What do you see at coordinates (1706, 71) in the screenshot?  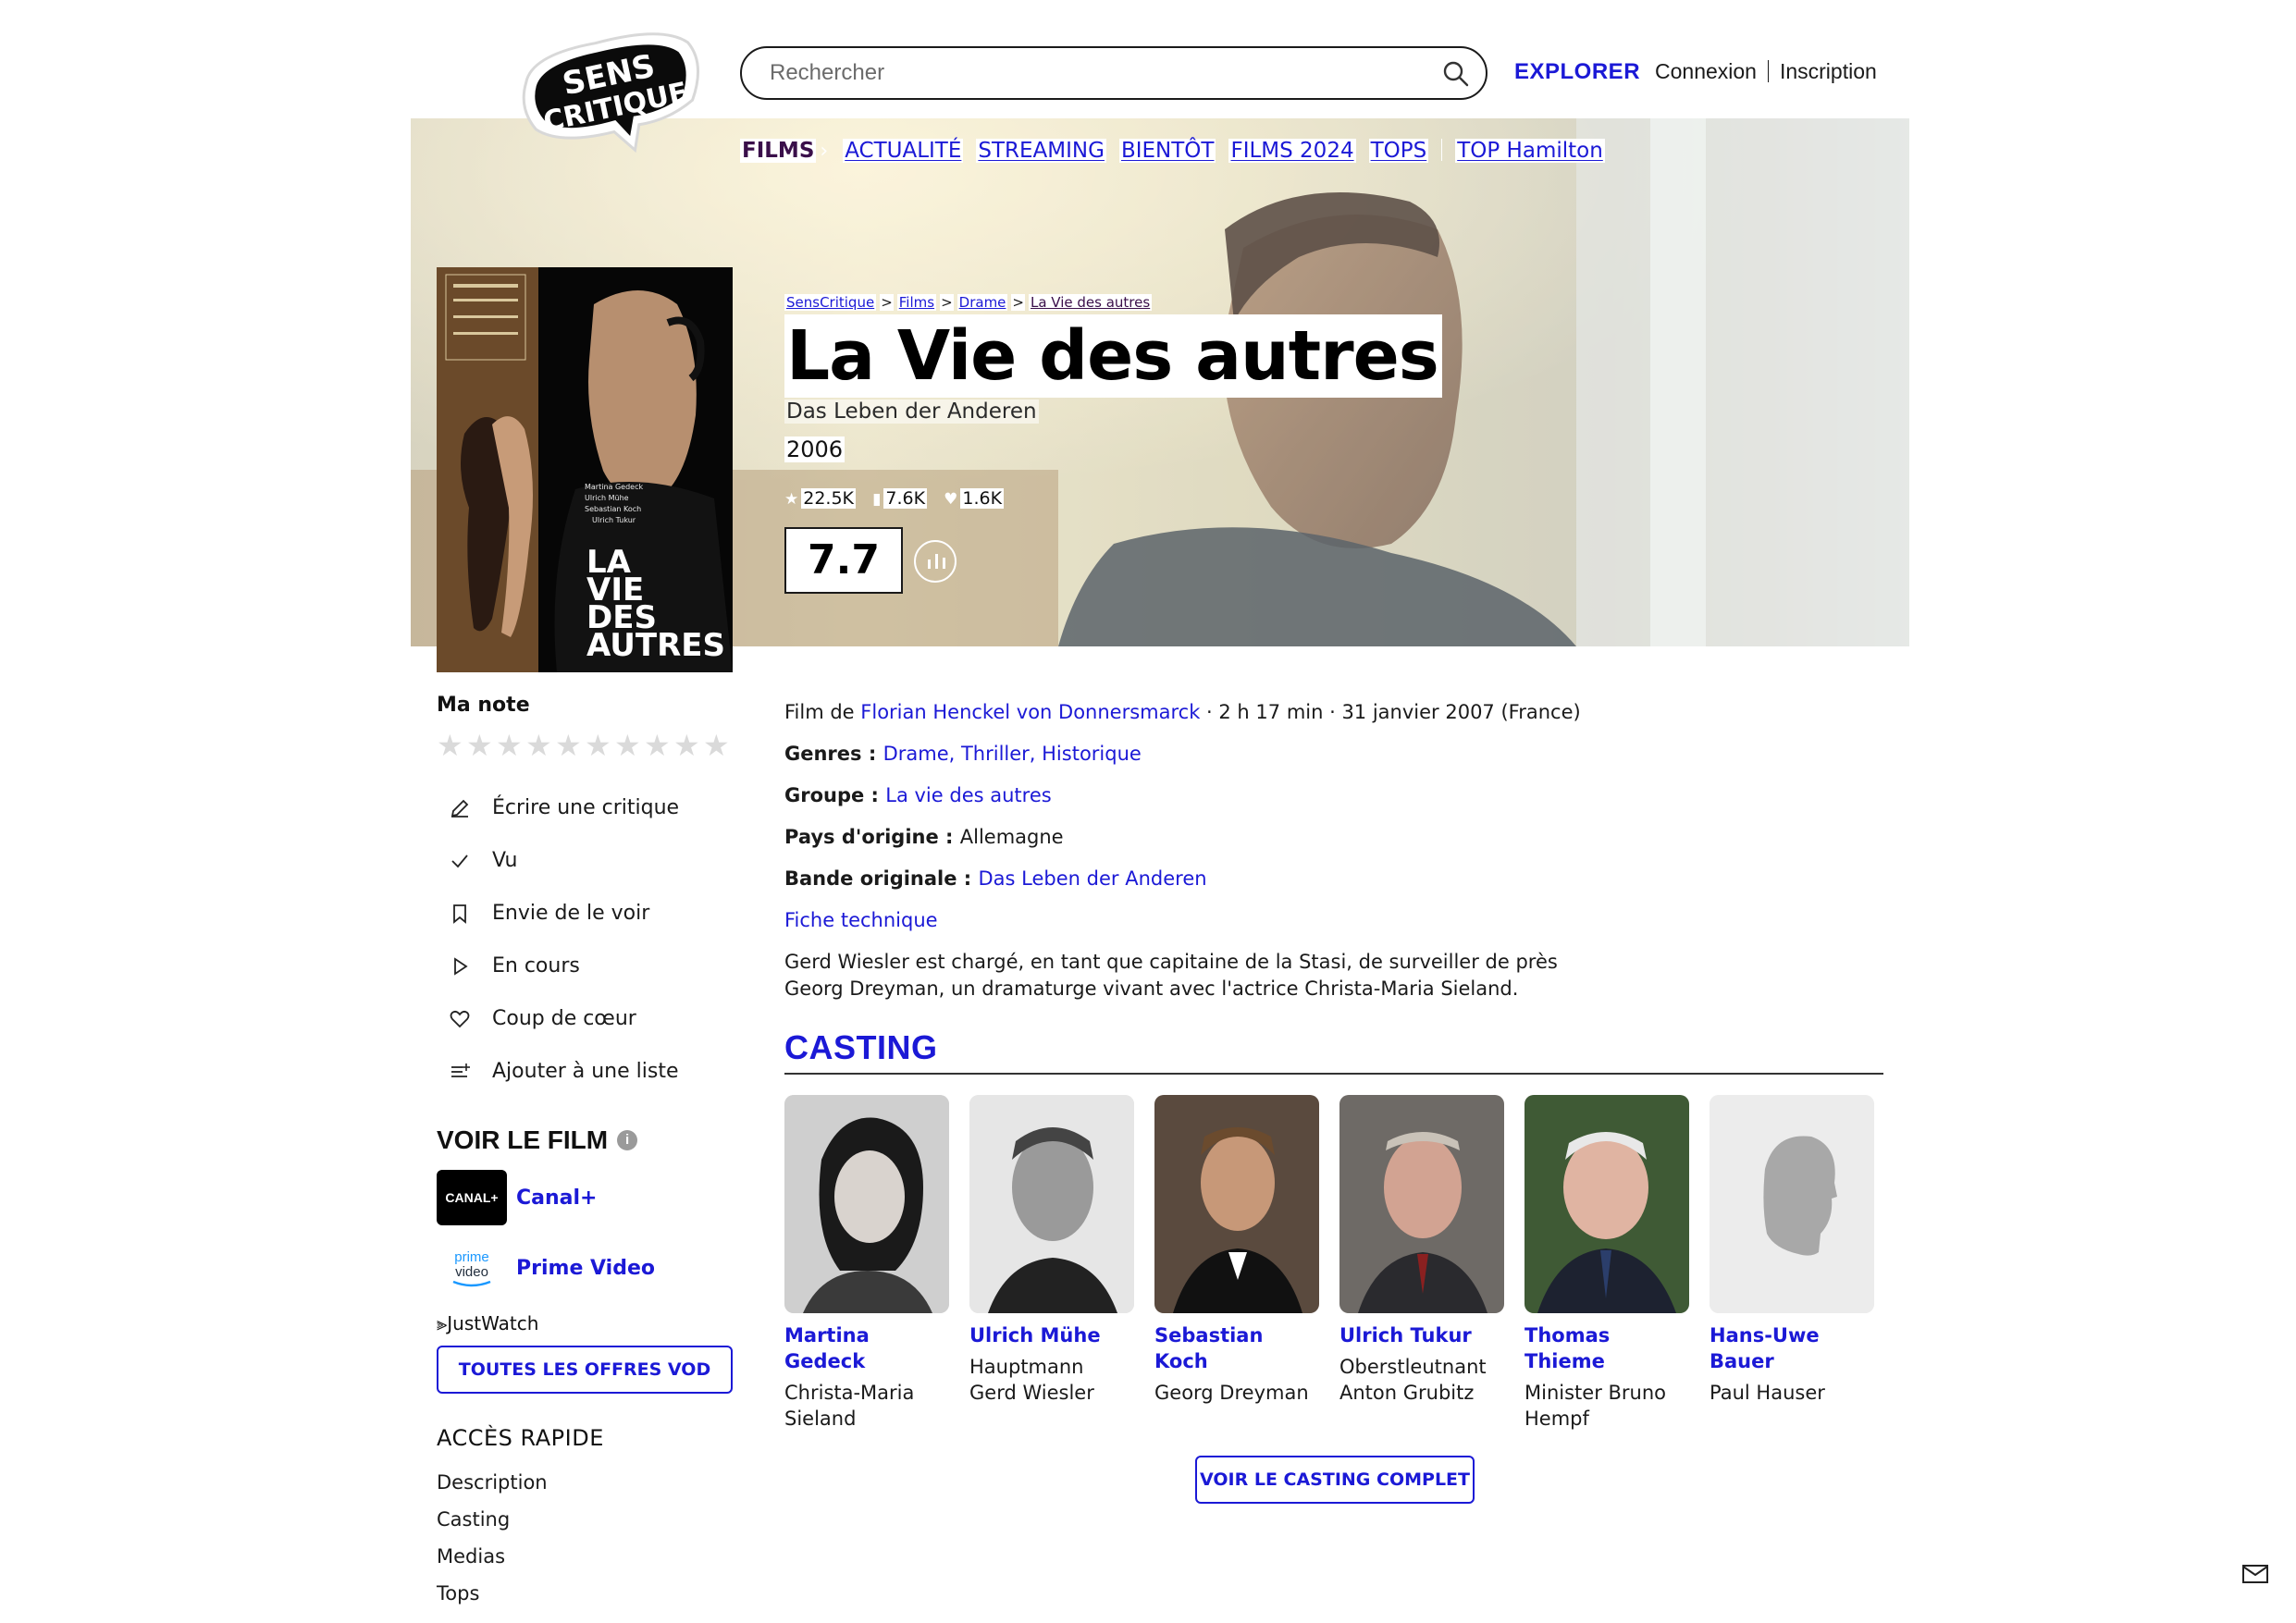 I see `login-link: Connexion` at bounding box center [1706, 71].